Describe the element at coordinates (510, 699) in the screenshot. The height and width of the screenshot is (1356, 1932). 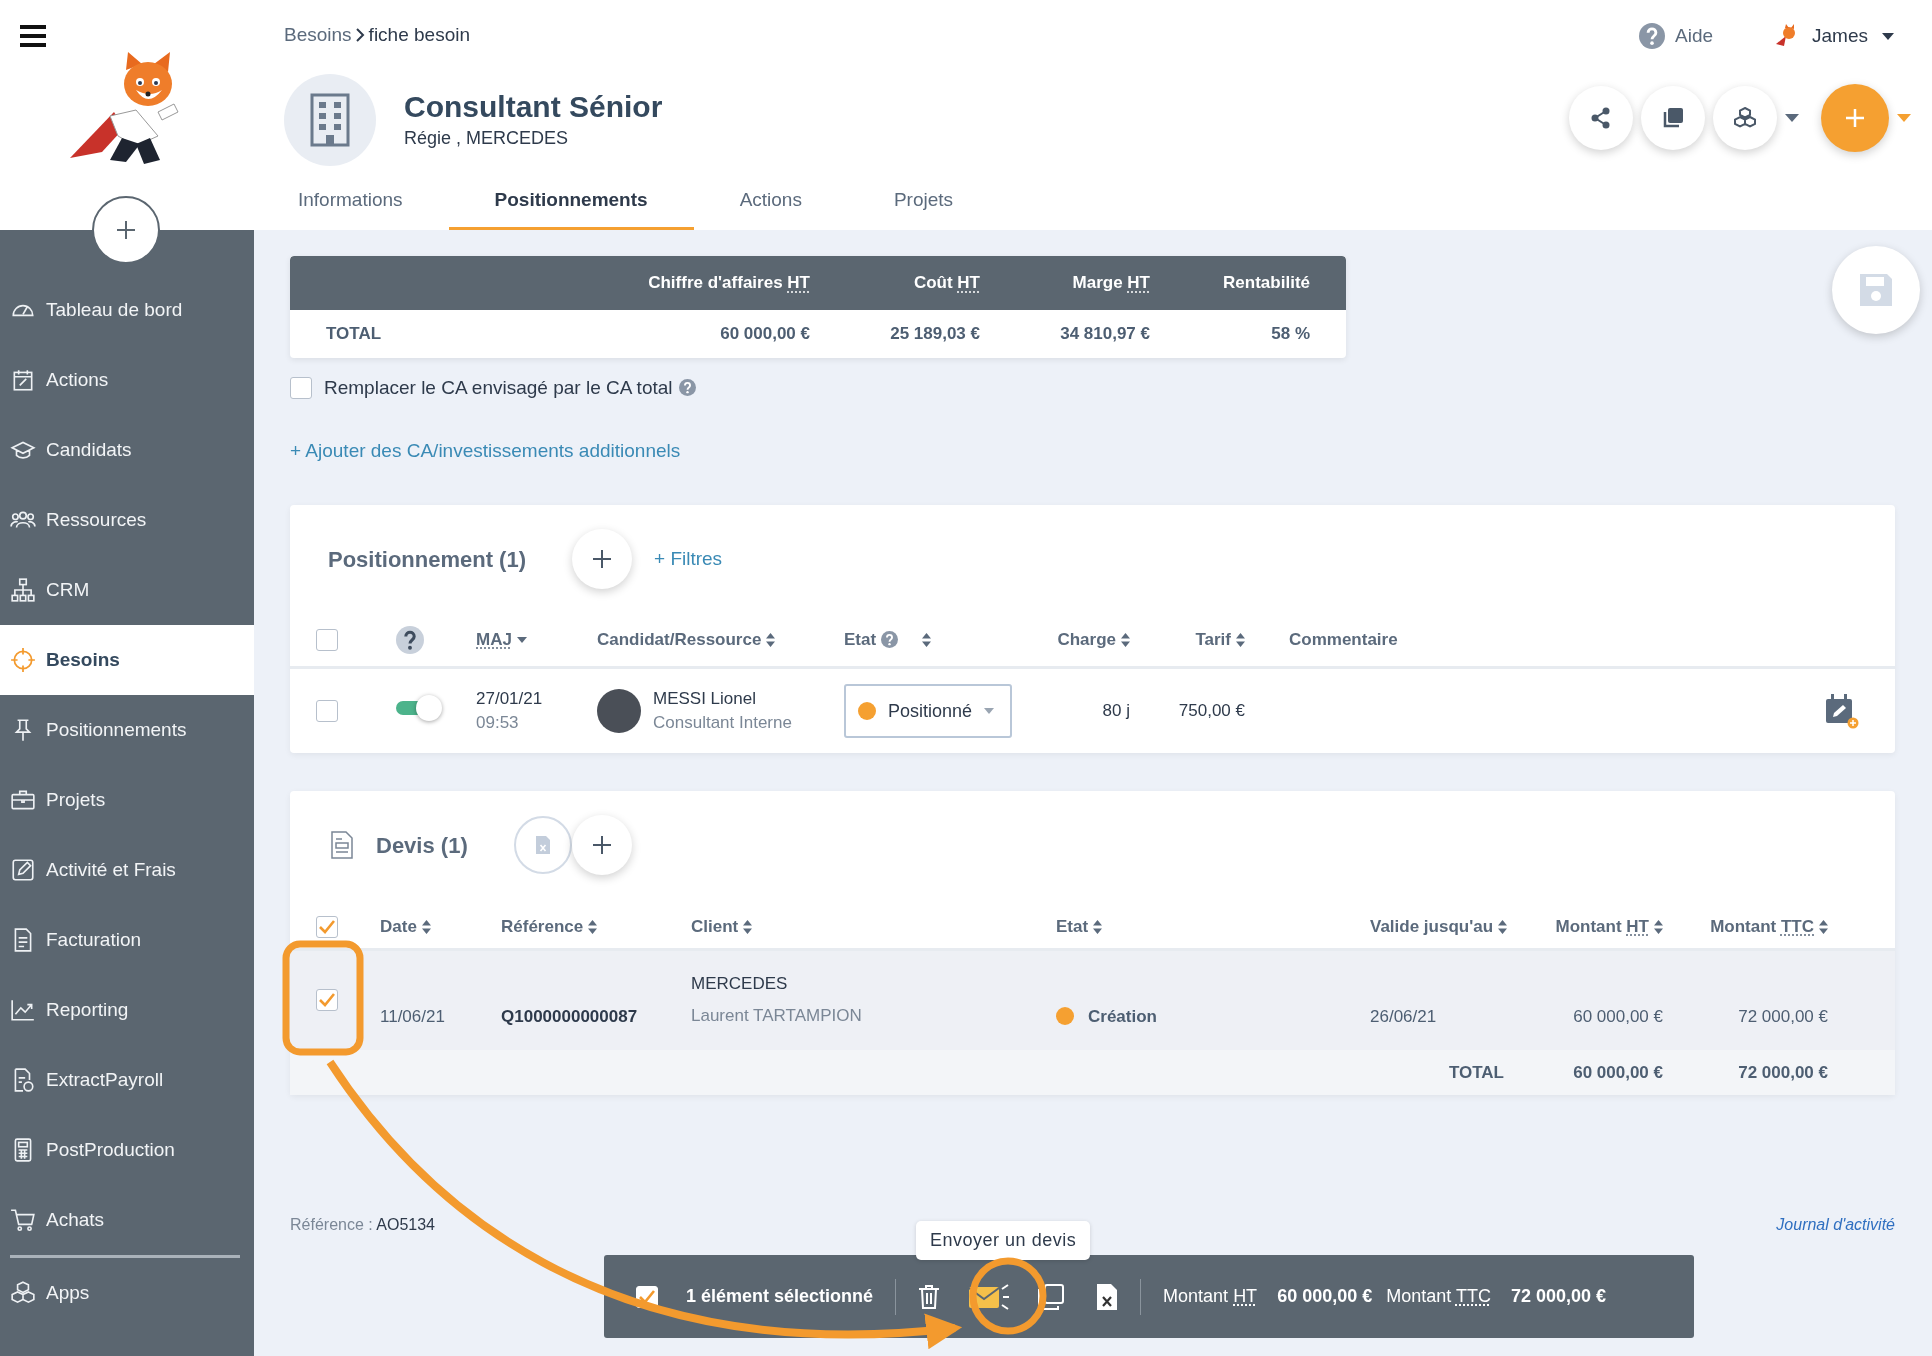
I see `date-text: 27/01/21` at that location.